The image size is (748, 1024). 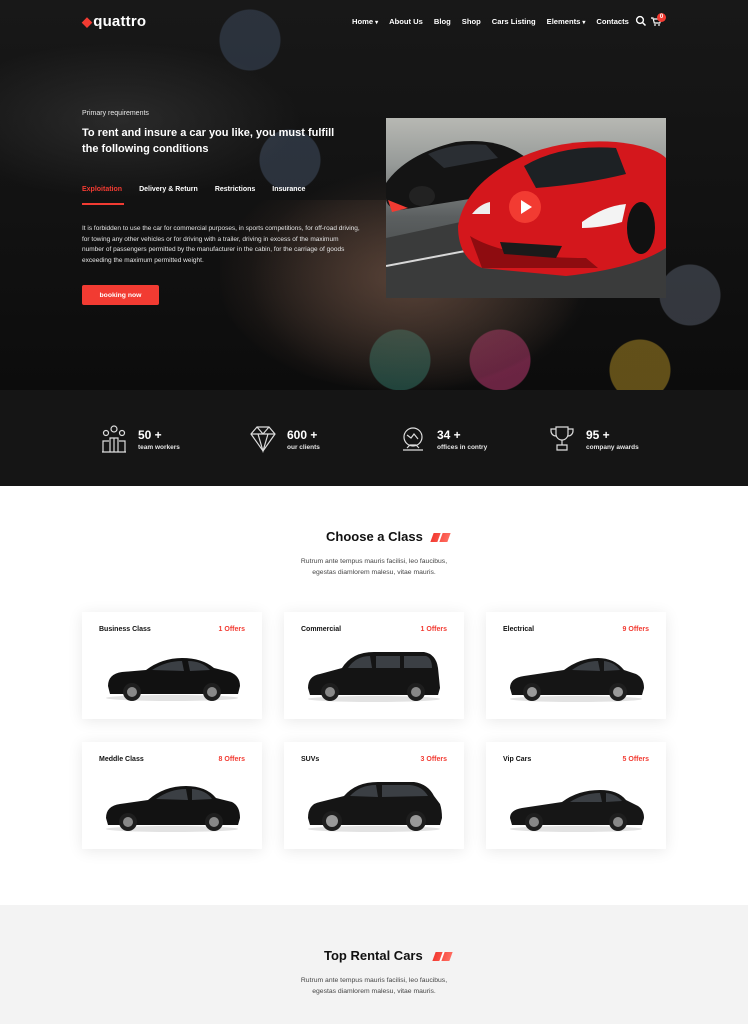 I want to click on globe-icon, so click(x=413, y=439).